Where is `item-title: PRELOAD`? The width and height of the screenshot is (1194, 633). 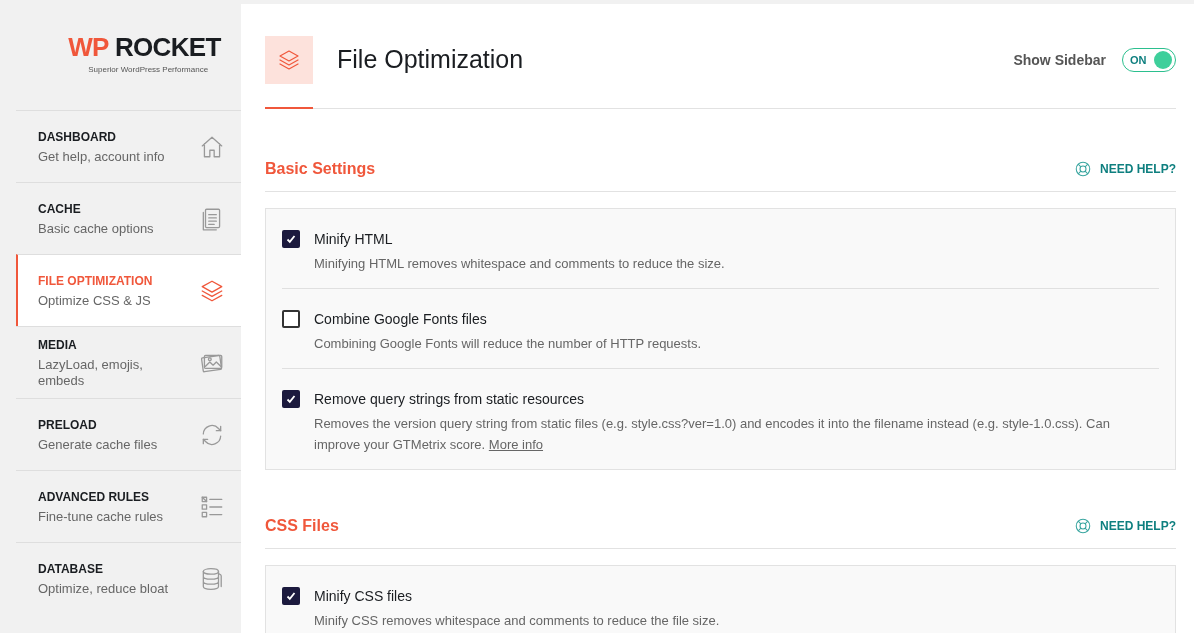
item-title: PRELOAD is located at coordinates (68, 425).